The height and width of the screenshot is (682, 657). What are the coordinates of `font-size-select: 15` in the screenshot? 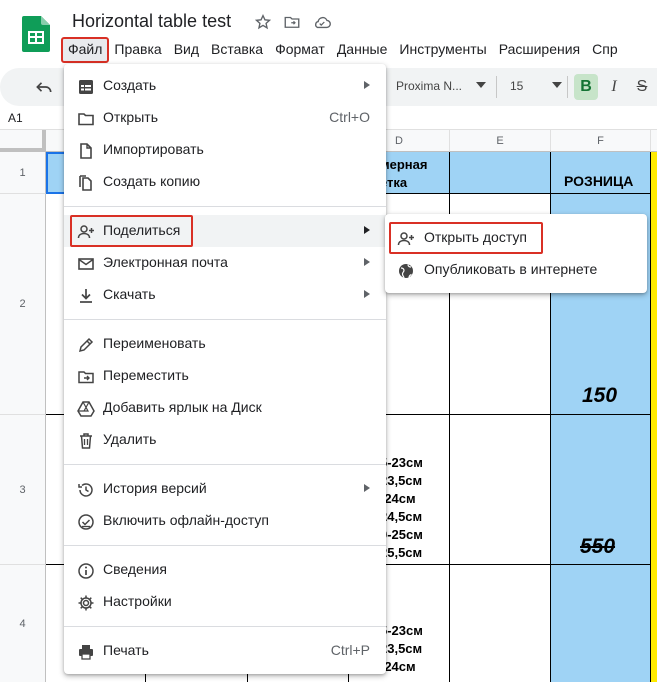 It's located at (516, 86).